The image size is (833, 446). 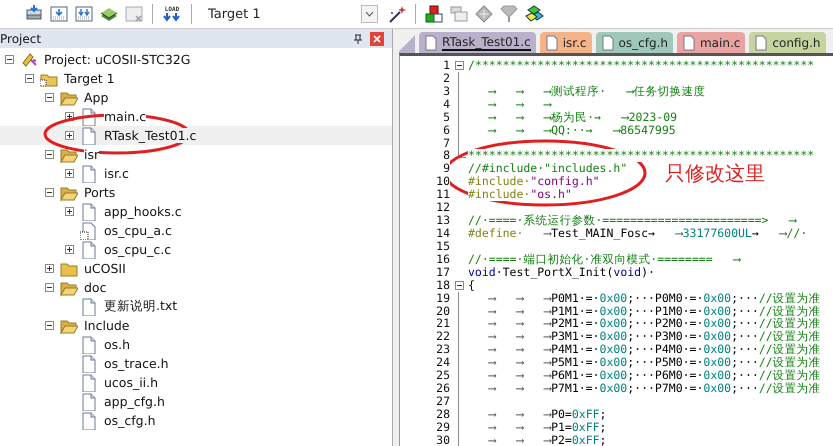 I want to click on tree-item: os_trace.h, so click(x=196, y=363).